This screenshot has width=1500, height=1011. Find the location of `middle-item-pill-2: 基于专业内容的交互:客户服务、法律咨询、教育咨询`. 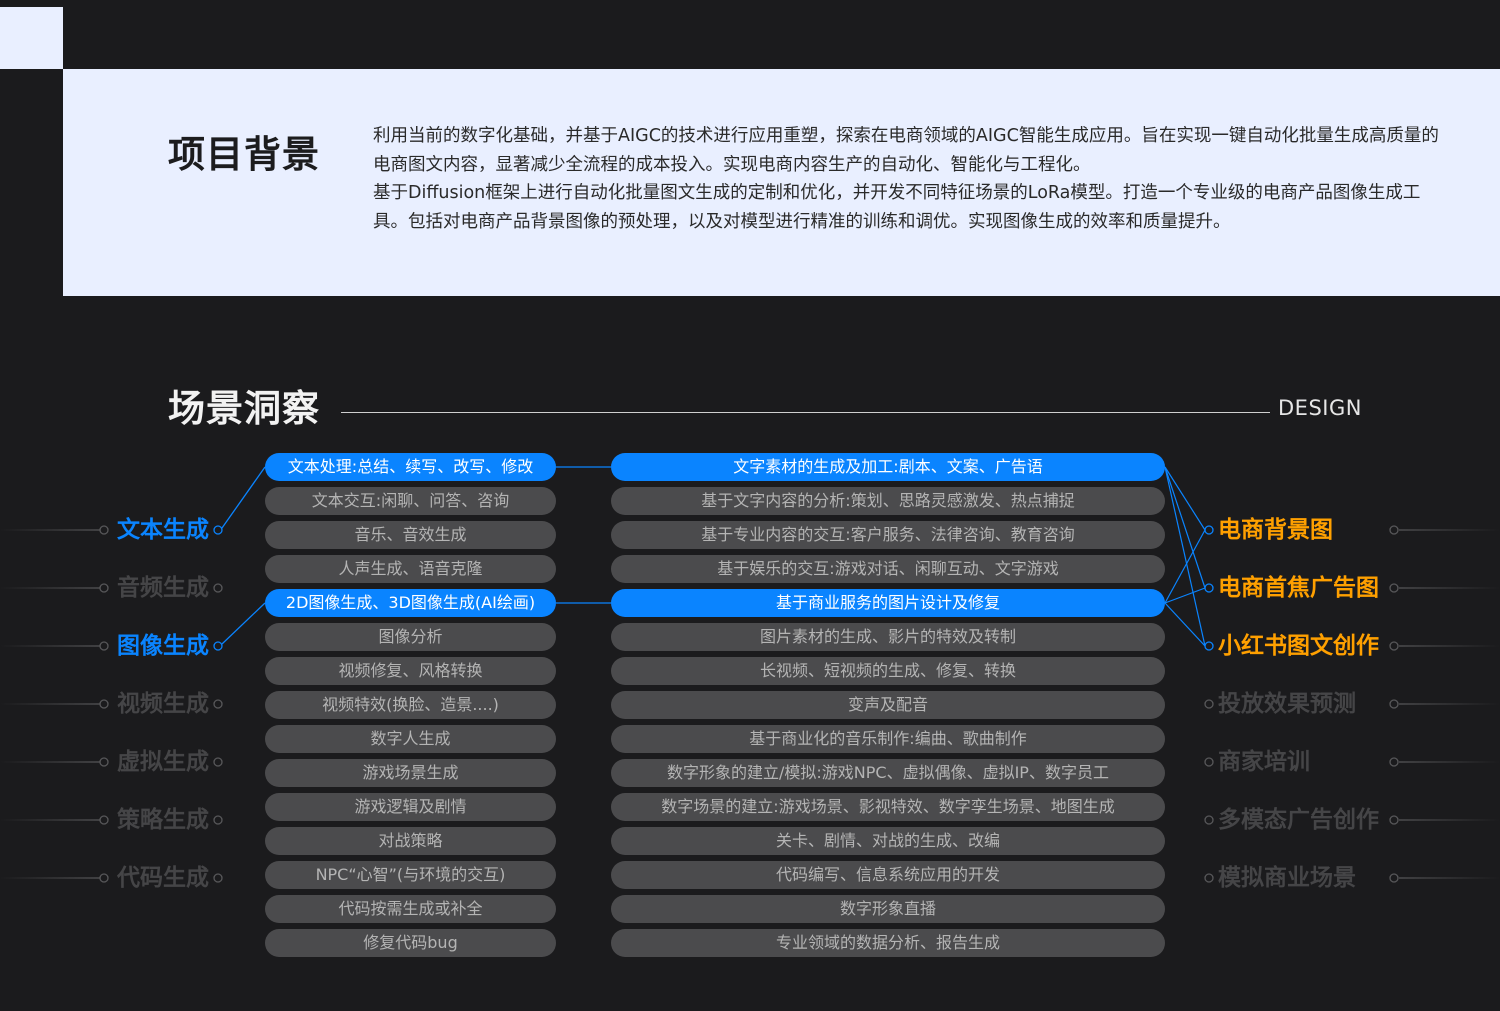

middle-item-pill-2: 基于专业内容的交互:客户服务、法律咨询、教育咨询 is located at coordinates (888, 535).